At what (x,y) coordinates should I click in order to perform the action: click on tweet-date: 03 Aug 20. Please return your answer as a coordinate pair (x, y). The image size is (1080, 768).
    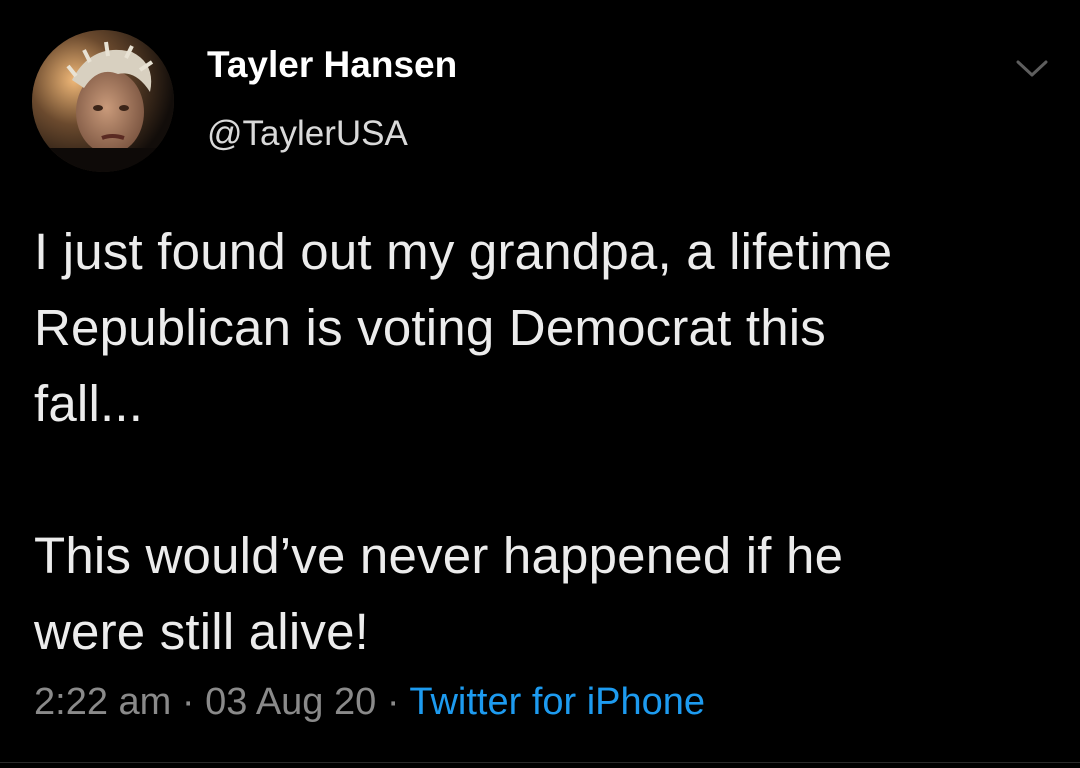
    Looking at the image, I should click on (290, 702).